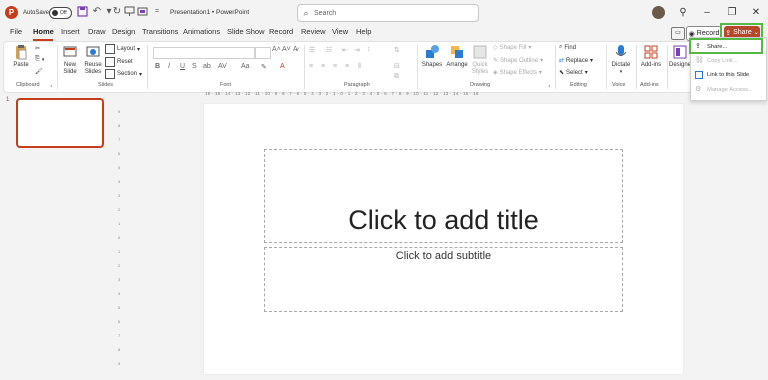 Image resolution: width=768 pixels, height=380 pixels. I want to click on align-left-icon: ≡, so click(311, 66).